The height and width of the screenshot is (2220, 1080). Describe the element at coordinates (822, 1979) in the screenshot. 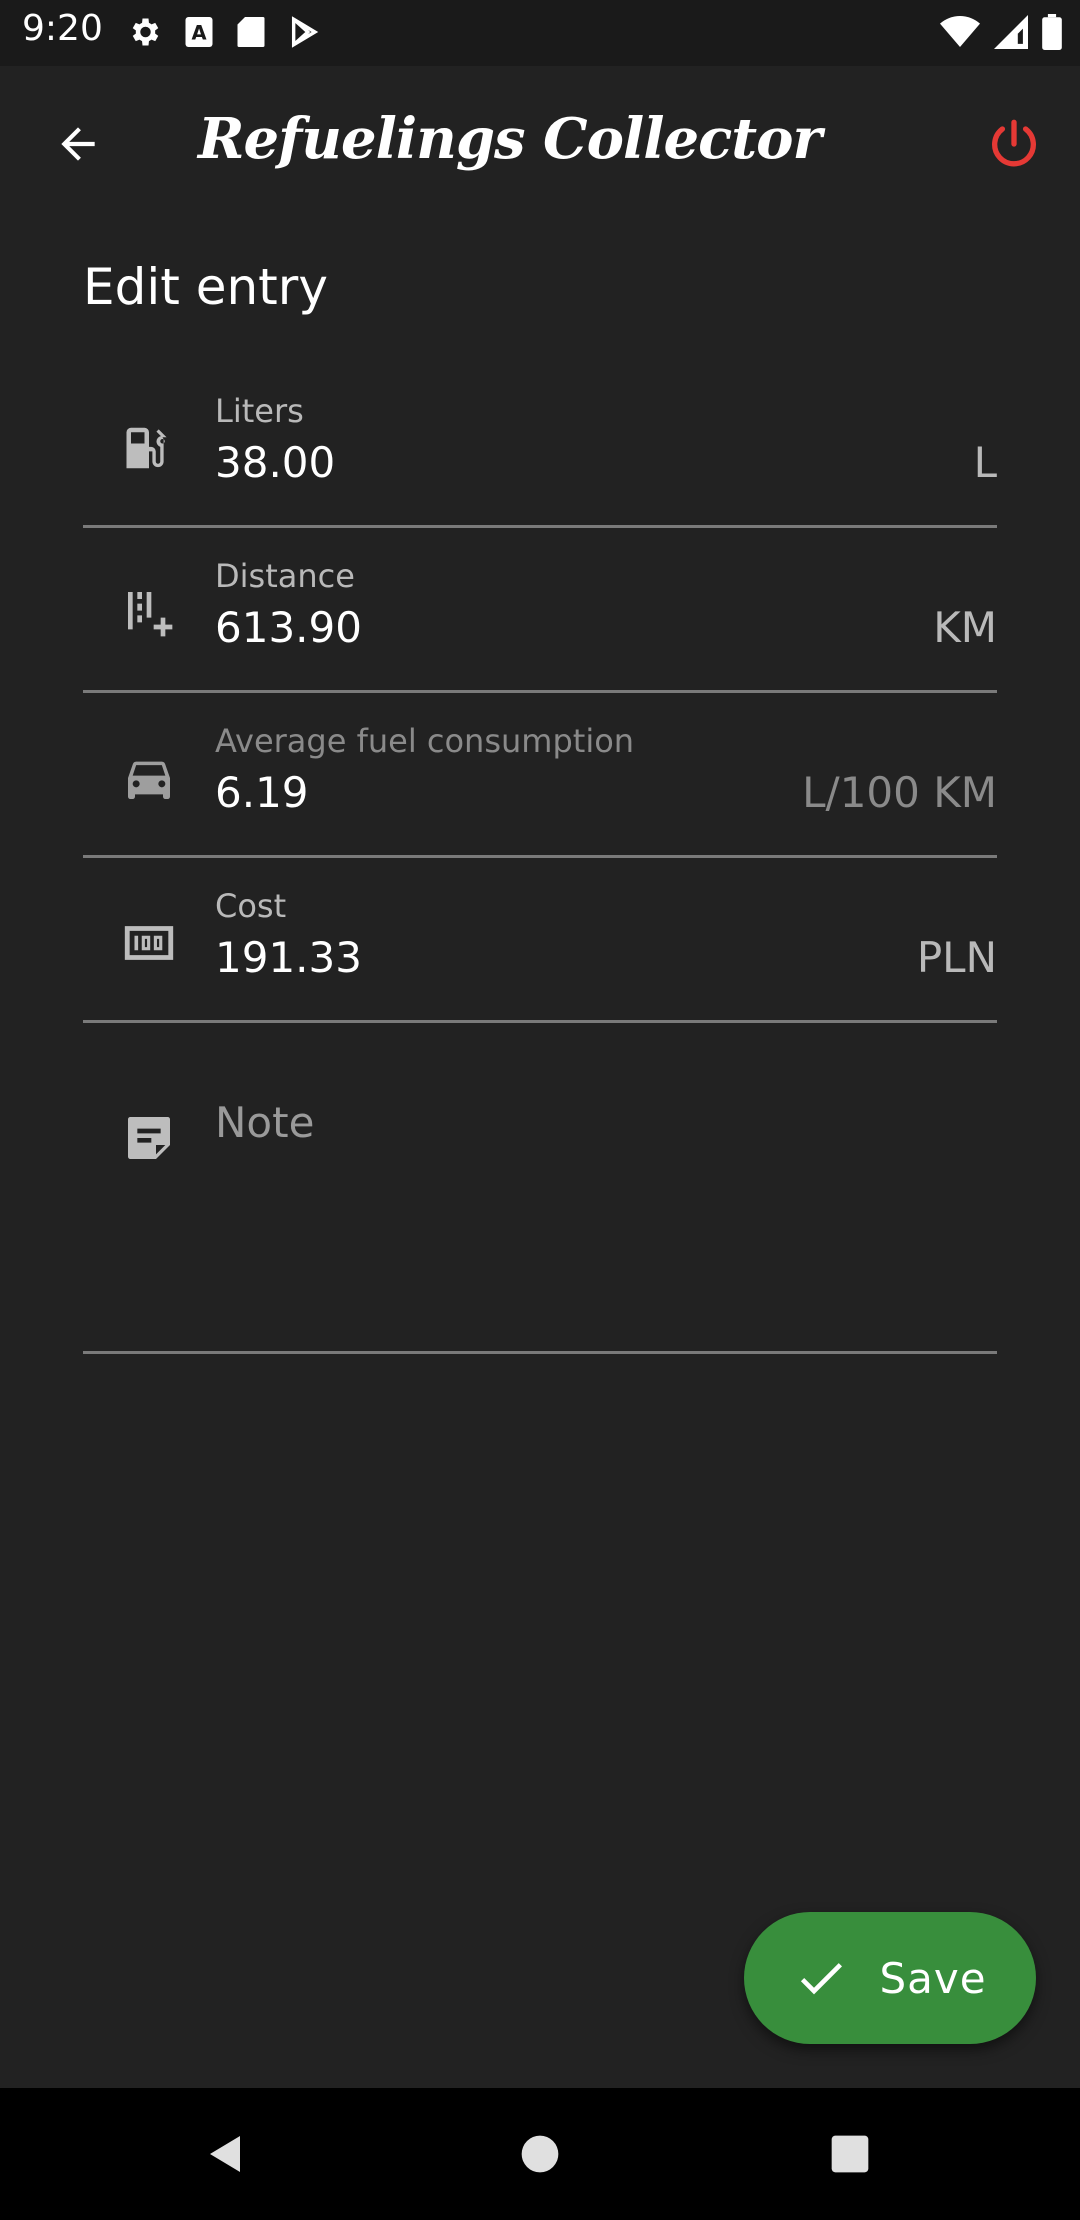

I see `check-icon` at that location.